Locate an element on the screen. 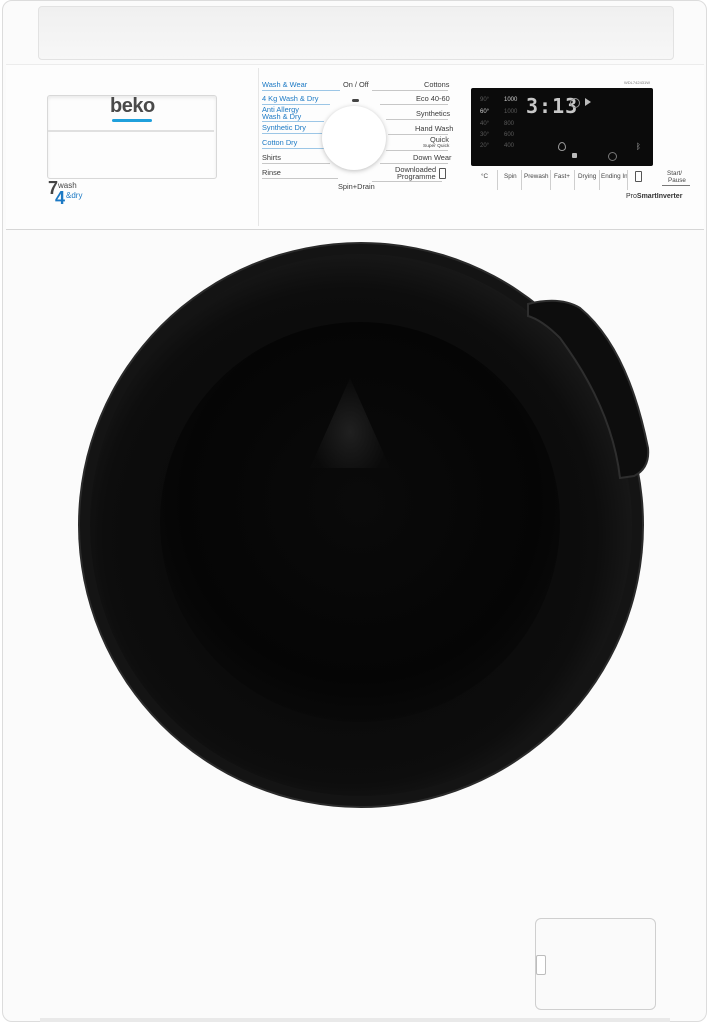 The width and height of the screenshot is (710, 1024). ending-in-button: Ending In is located at coordinates (614, 176).